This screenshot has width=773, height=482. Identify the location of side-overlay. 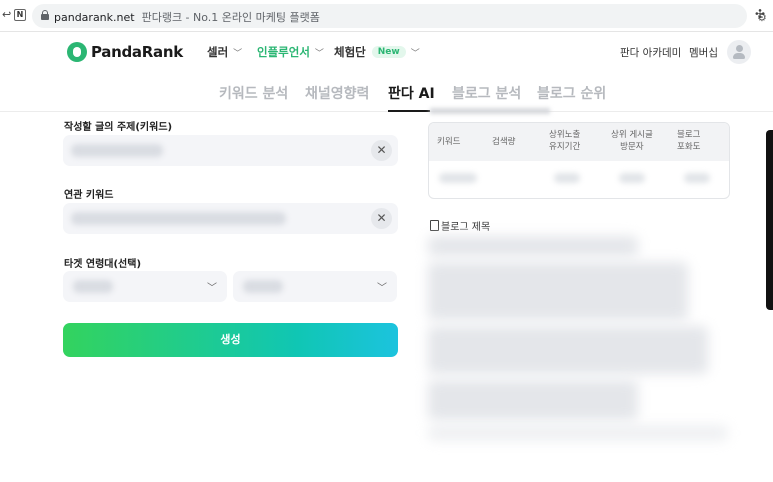
(769, 220).